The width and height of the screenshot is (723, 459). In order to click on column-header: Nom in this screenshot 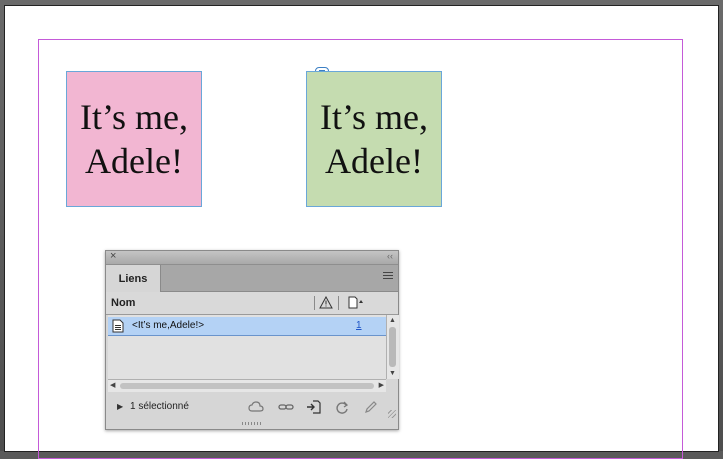, I will do `click(252, 303)`.